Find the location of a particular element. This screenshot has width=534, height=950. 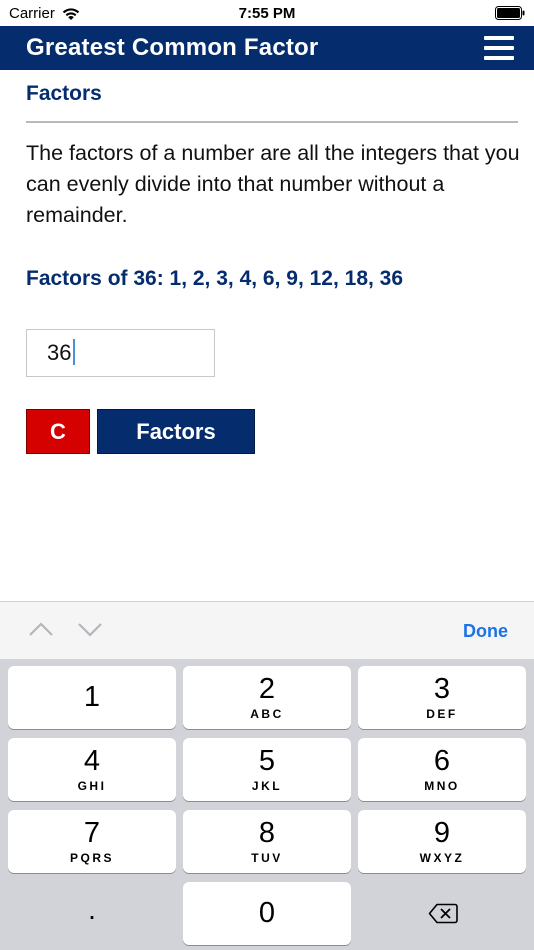

key-1: 1 is located at coordinates (92, 697).